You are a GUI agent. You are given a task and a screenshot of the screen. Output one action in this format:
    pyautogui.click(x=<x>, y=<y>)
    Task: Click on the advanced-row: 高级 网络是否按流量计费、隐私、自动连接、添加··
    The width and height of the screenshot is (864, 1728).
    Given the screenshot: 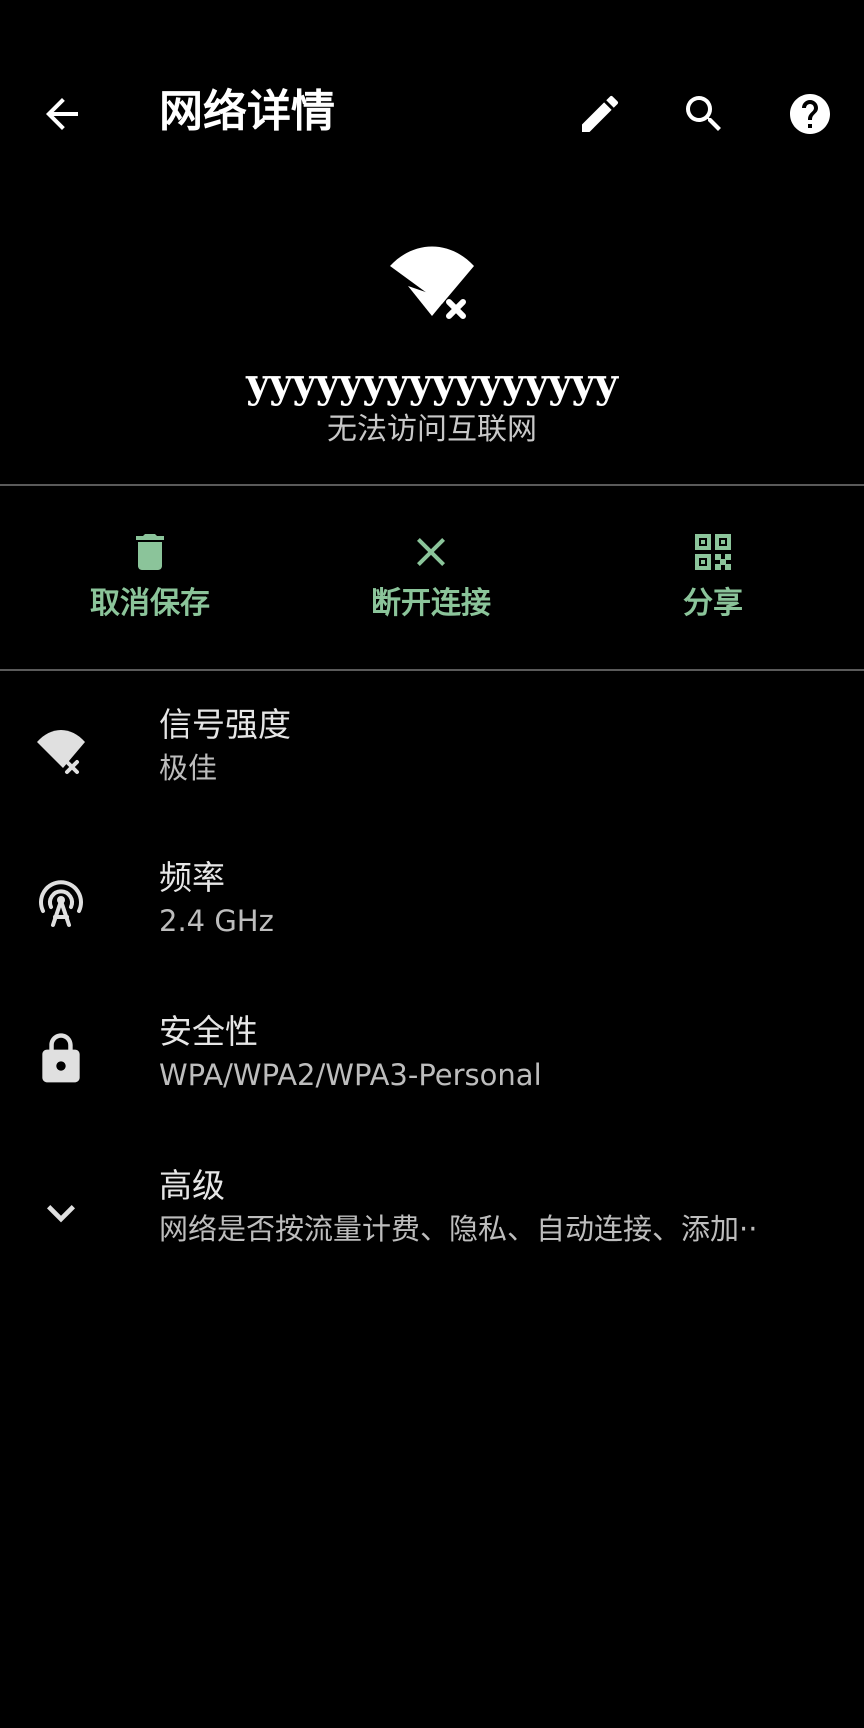 What is the action you would take?
    pyautogui.click(x=432, y=1208)
    